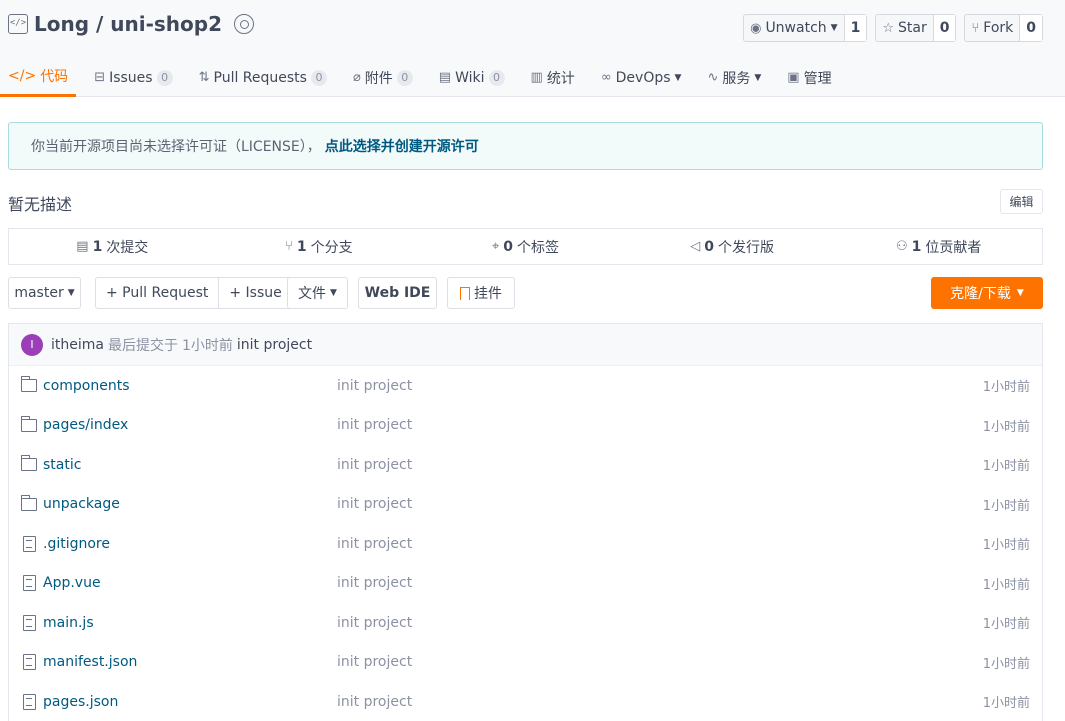 Image resolution: width=1065 pixels, height=721 pixels. Describe the element at coordinates (560, 78) in the screenshot. I see `tab-statistics-label: 统计` at that location.